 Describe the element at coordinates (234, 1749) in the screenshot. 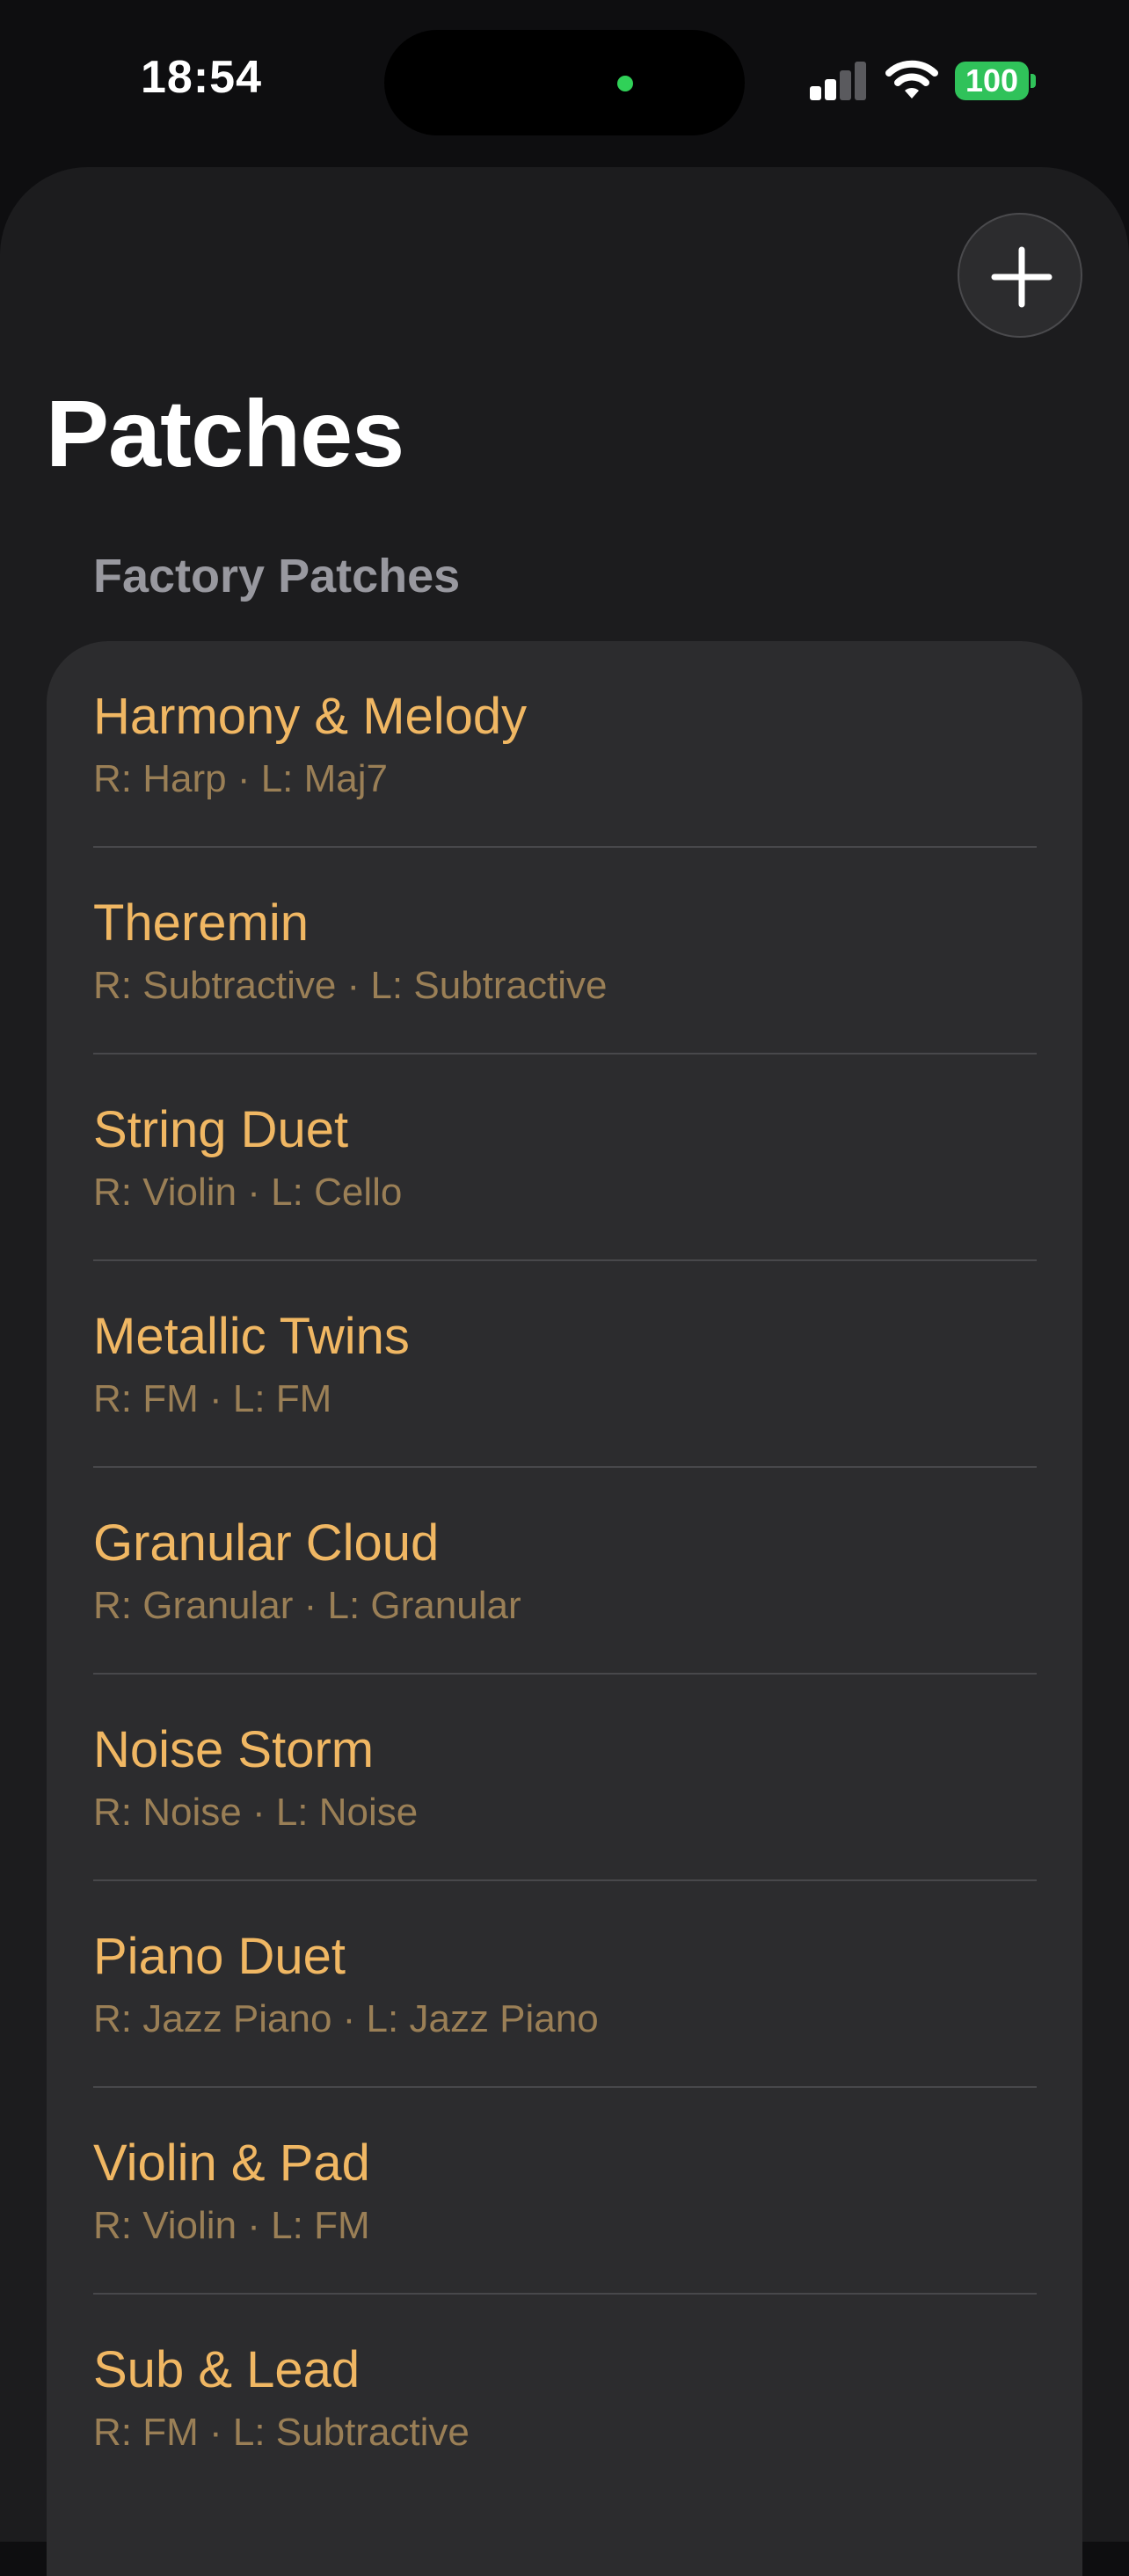

I see `patch-name: Noise Storm` at that location.